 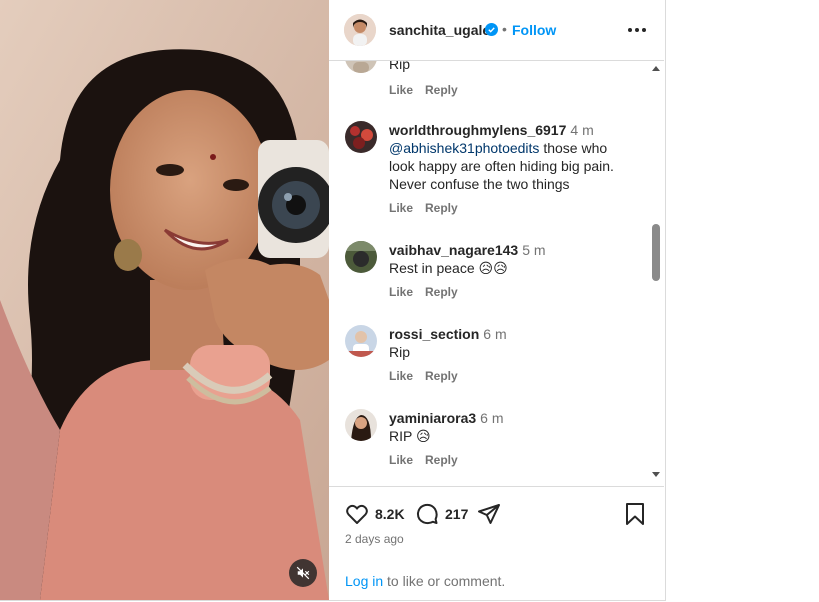 I want to click on post-username: sanchita_ugale, so click(x=439, y=30).